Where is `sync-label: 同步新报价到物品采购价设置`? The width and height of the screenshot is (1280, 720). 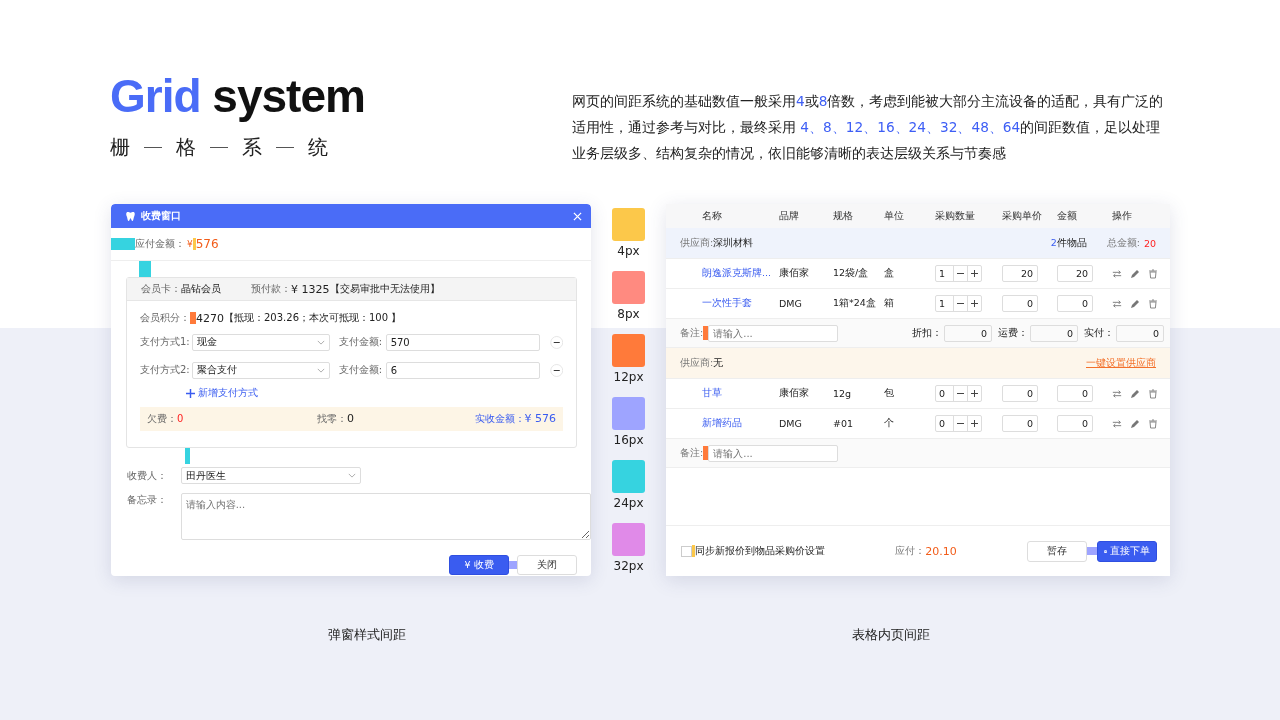 sync-label: 同步新报价到物品采购价设置 is located at coordinates (760, 551).